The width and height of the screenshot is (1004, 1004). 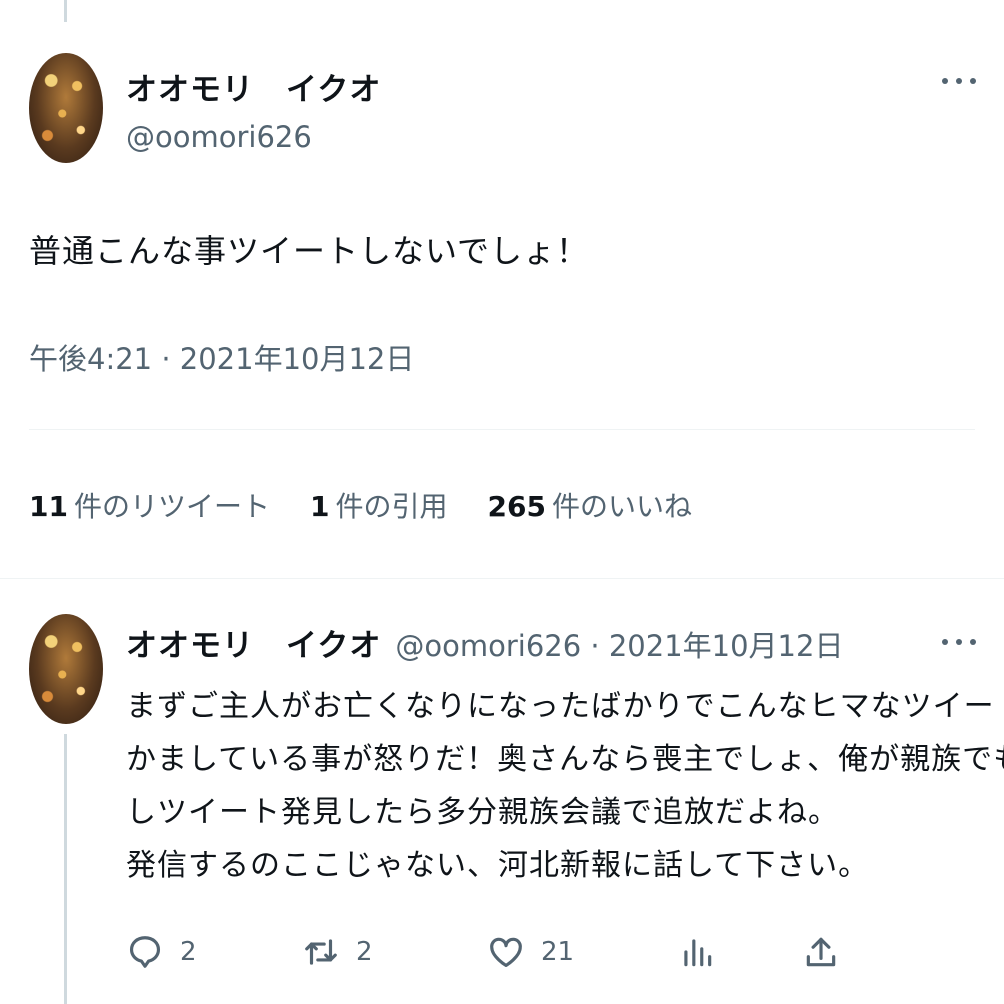 I want to click on analytics-icon, so click(x=698, y=953).